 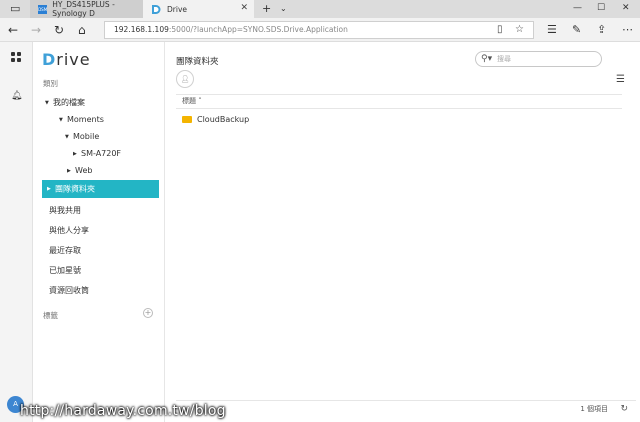 I want to click on tab-drive: Drive ✕, so click(x=198, y=9).